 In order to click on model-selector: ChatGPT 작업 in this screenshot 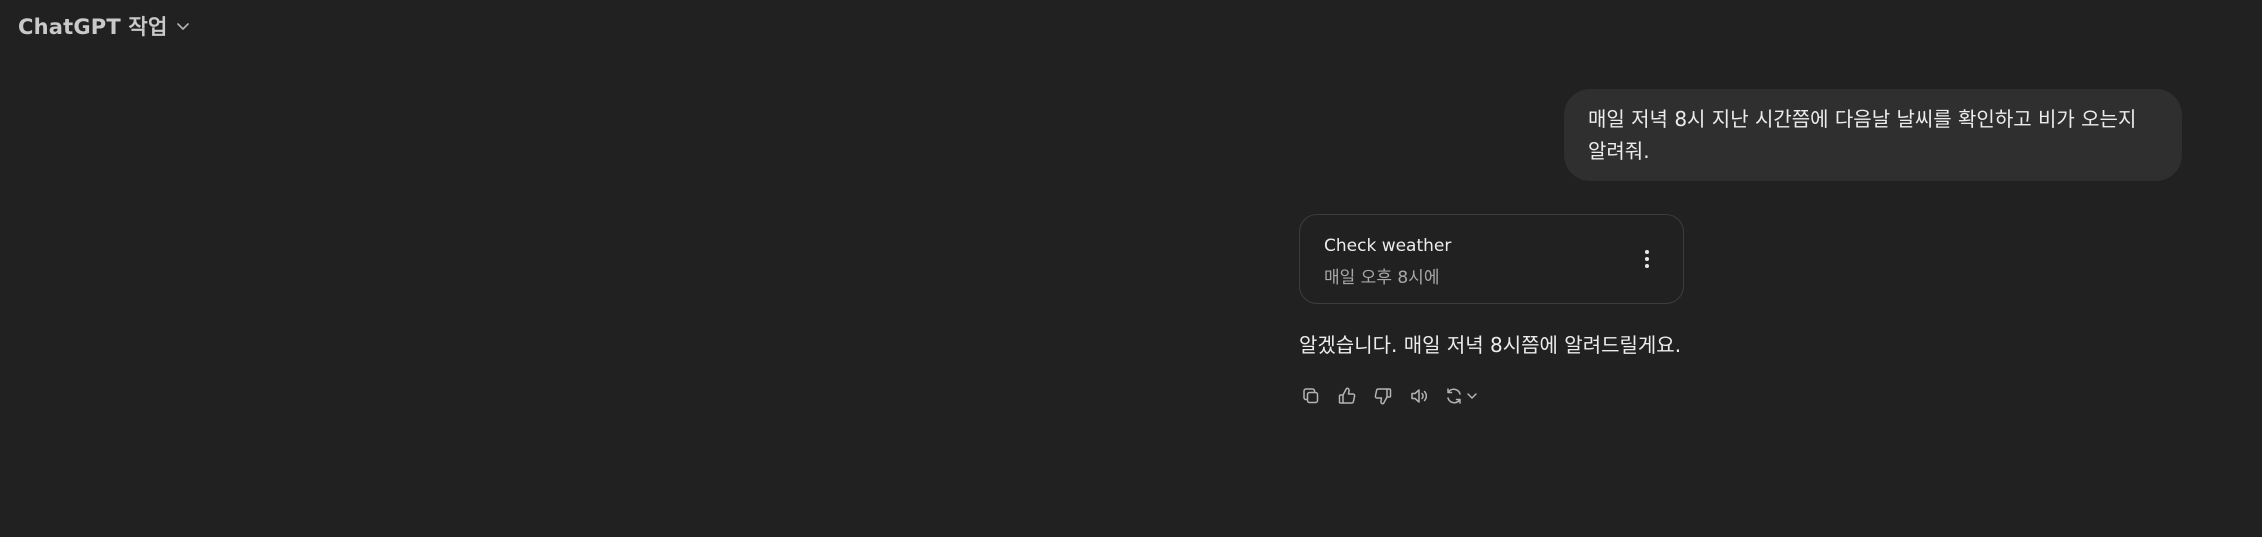, I will do `click(104, 26)`.